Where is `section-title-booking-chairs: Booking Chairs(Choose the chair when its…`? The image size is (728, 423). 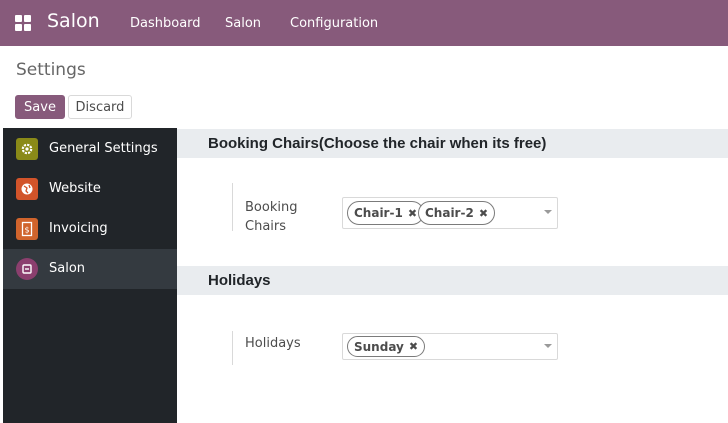
section-title-booking-chairs: Booking Chairs(Choose the chair when its… is located at coordinates (452, 143).